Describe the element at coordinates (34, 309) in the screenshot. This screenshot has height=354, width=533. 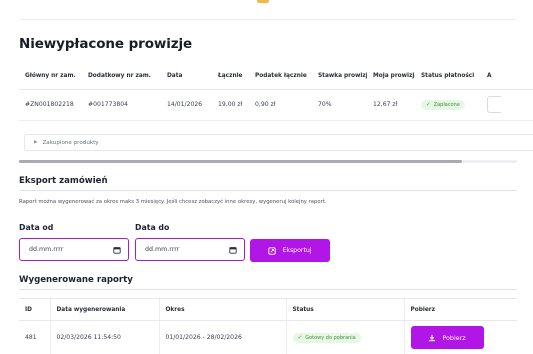
I see `col-id: ID` at that location.